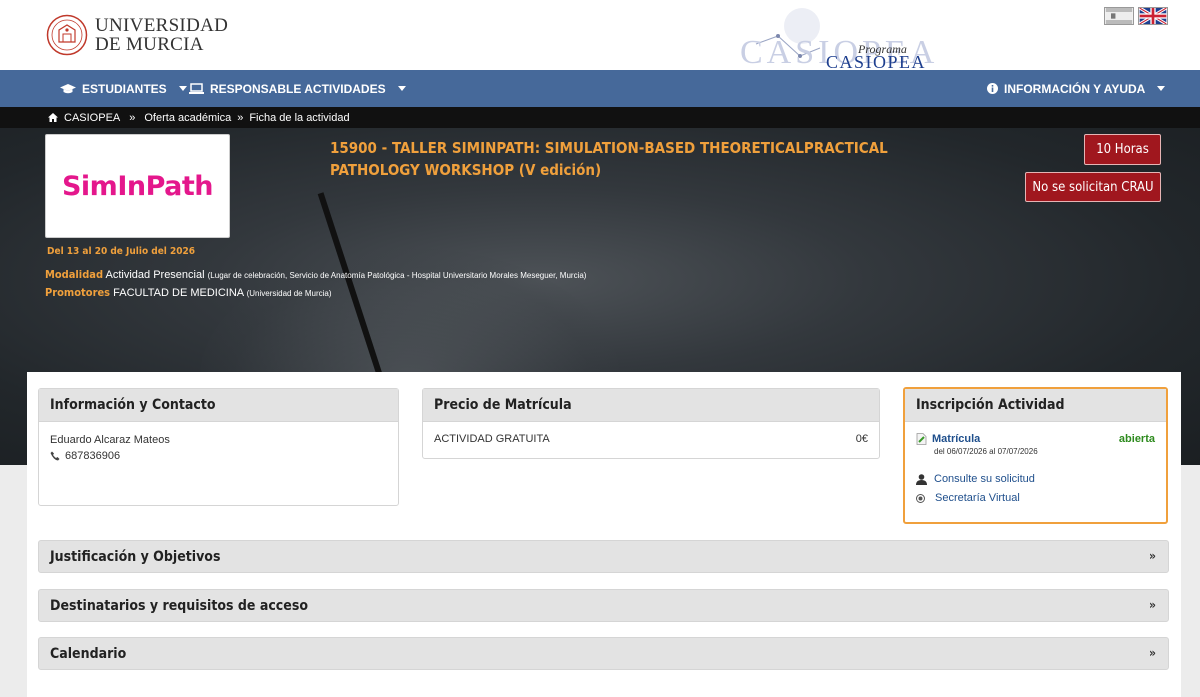 The height and width of the screenshot is (697, 1200). I want to click on nav-estudiantes-label: ESTUDIANTES, so click(124, 88).